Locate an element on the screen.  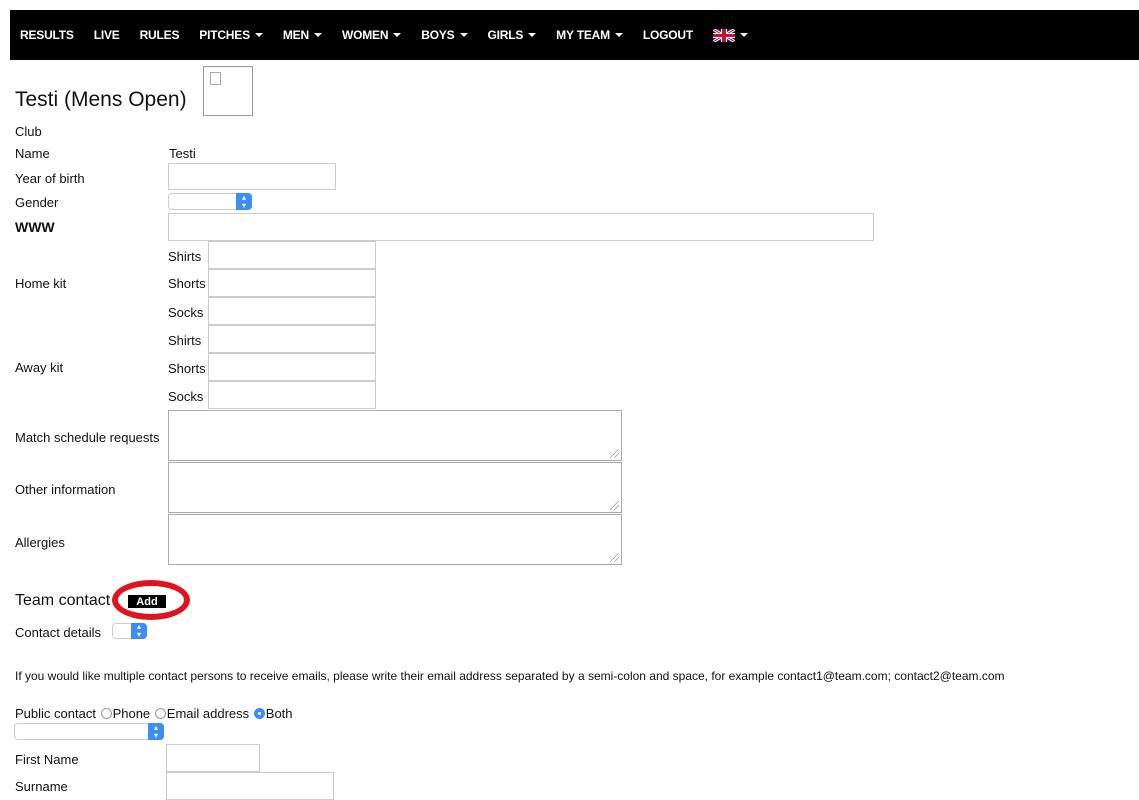
nav-item-label: MEN is located at coordinates (295, 35).